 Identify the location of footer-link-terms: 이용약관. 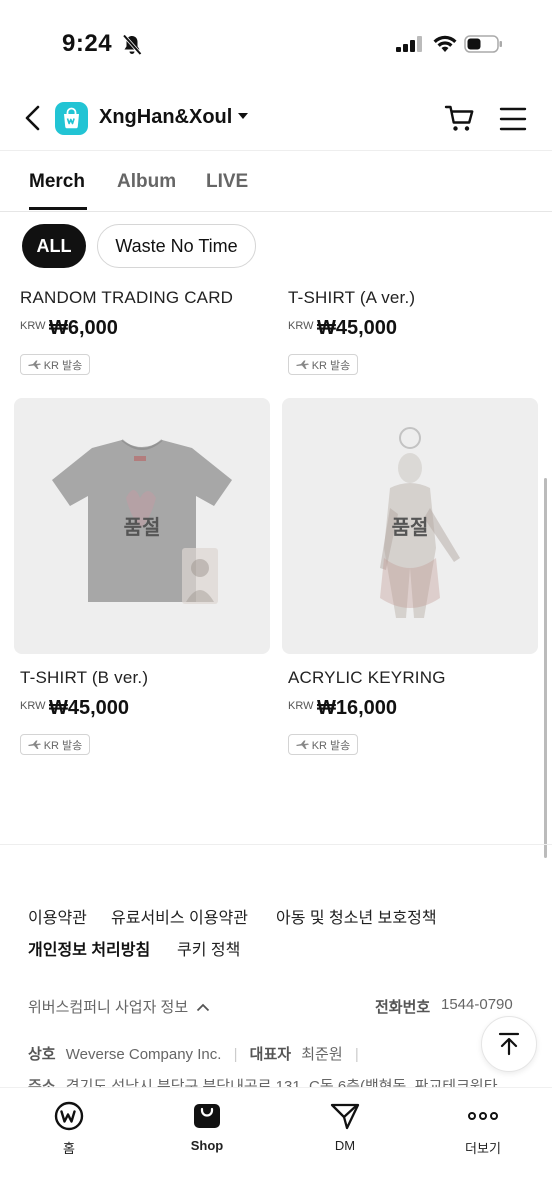
(57, 916).